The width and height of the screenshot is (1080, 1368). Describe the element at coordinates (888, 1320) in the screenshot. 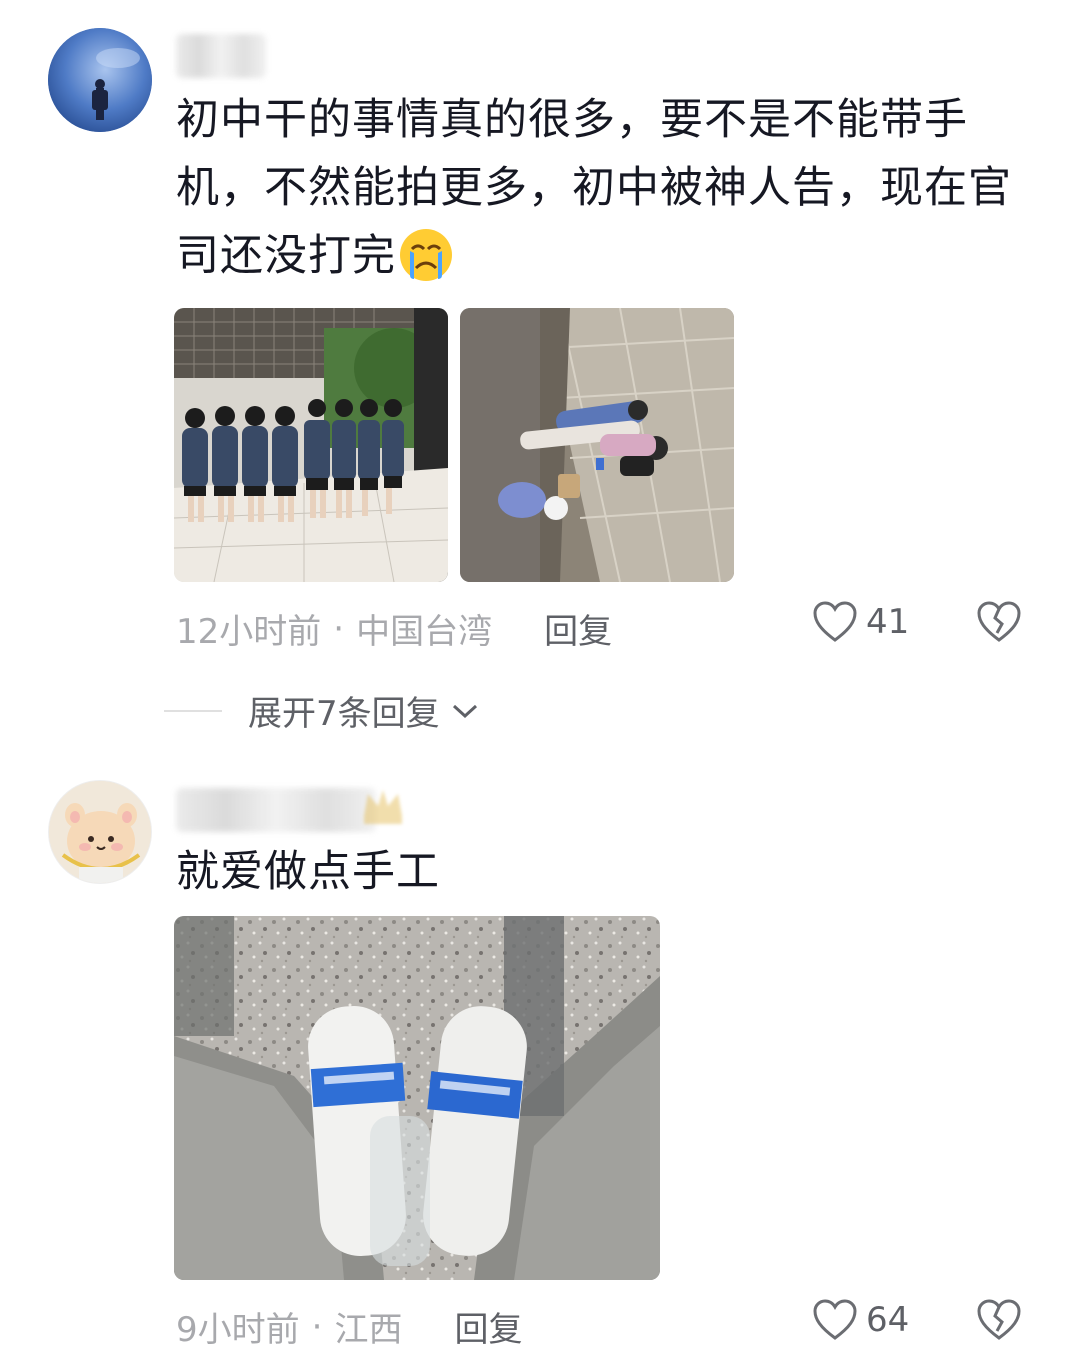

I see `like-count: 64` at that location.